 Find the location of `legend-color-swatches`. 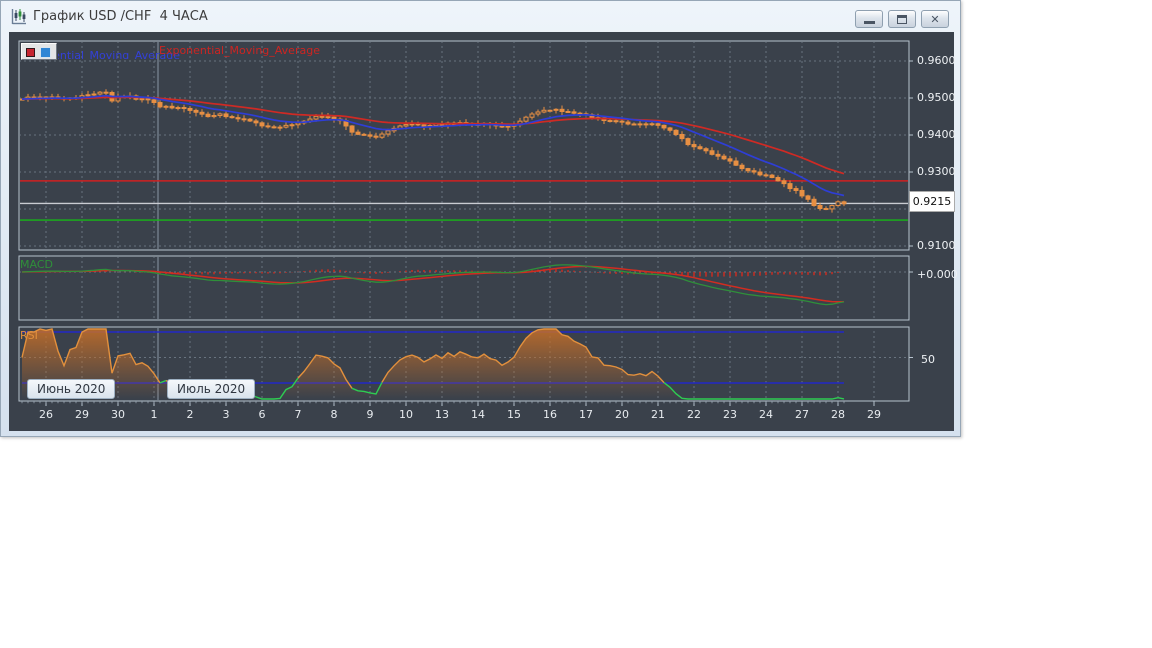

legend-color-swatches is located at coordinates (39, 51).